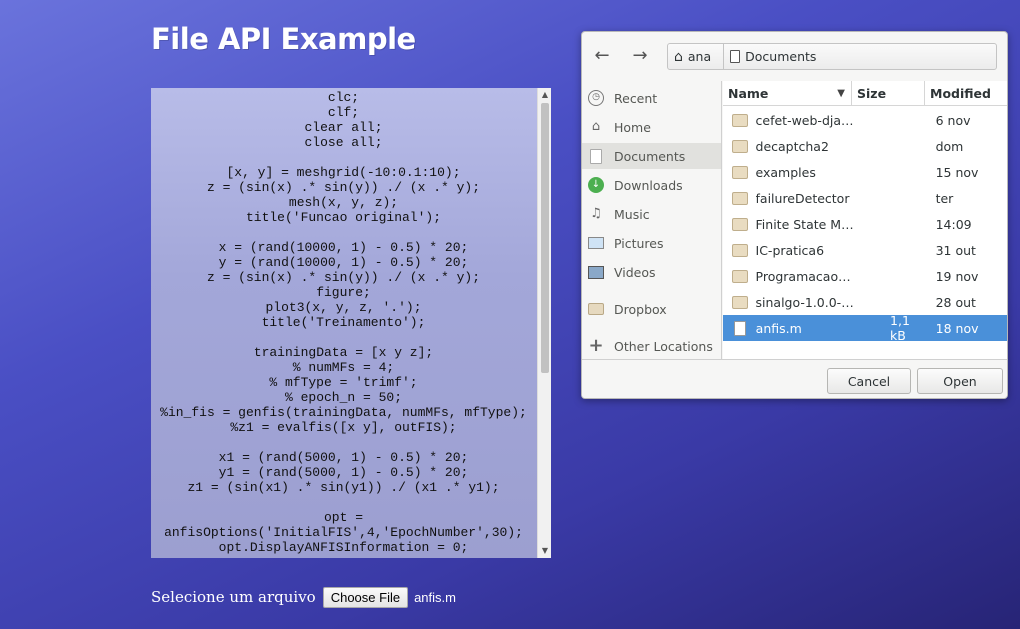 The width and height of the screenshot is (1020, 629). Describe the element at coordinates (792, 146) in the screenshot. I see `file-name: decaptcha2` at that location.